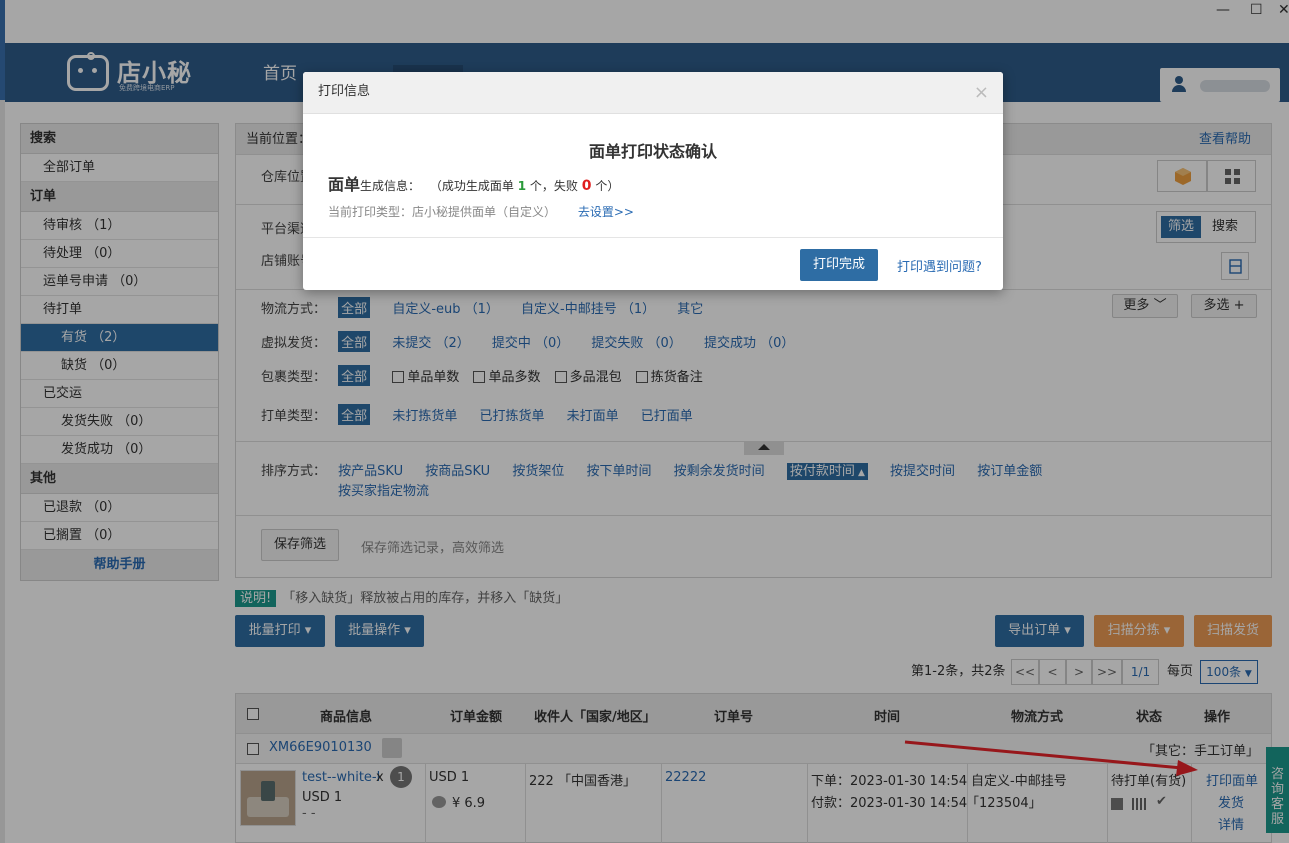 The height and width of the screenshot is (843, 1289). Describe the element at coordinates (553, 186) in the screenshot. I see `result-mid: 个，失败` at that location.